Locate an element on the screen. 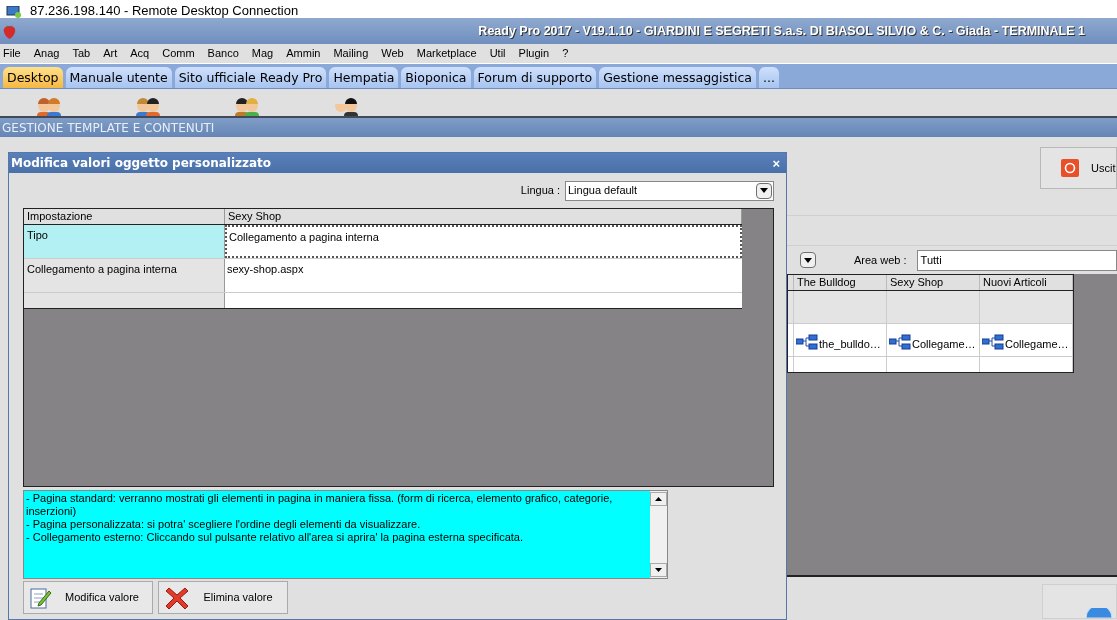 The height and width of the screenshot is (620, 1117). area-web-label: Area web : is located at coordinates (880, 260).